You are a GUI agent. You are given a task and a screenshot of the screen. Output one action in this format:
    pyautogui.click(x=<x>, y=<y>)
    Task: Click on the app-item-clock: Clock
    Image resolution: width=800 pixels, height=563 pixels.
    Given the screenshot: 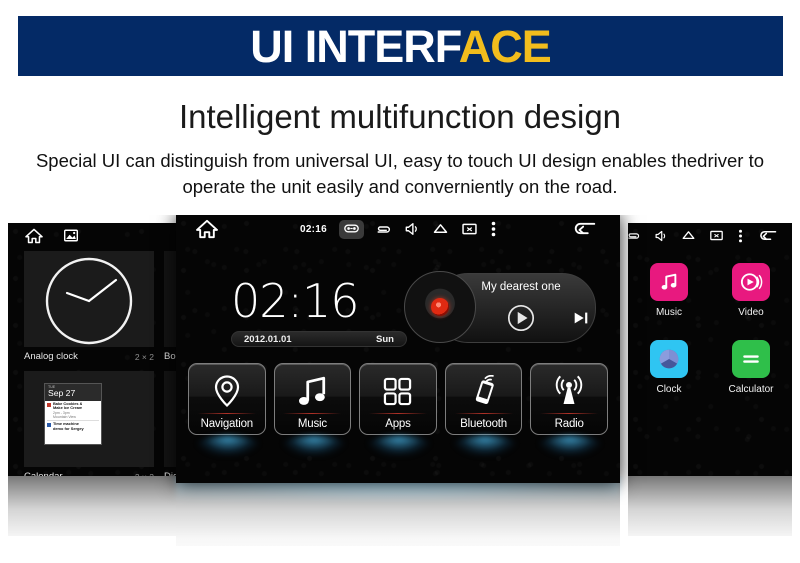 What is the action you would take?
    pyautogui.click(x=669, y=367)
    